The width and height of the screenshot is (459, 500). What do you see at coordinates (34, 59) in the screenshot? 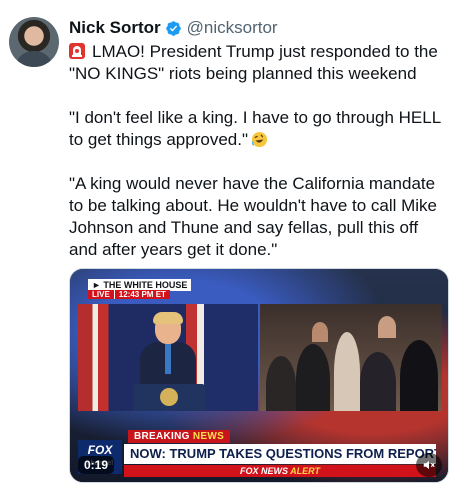
I see `avatar-shirt` at bounding box center [34, 59].